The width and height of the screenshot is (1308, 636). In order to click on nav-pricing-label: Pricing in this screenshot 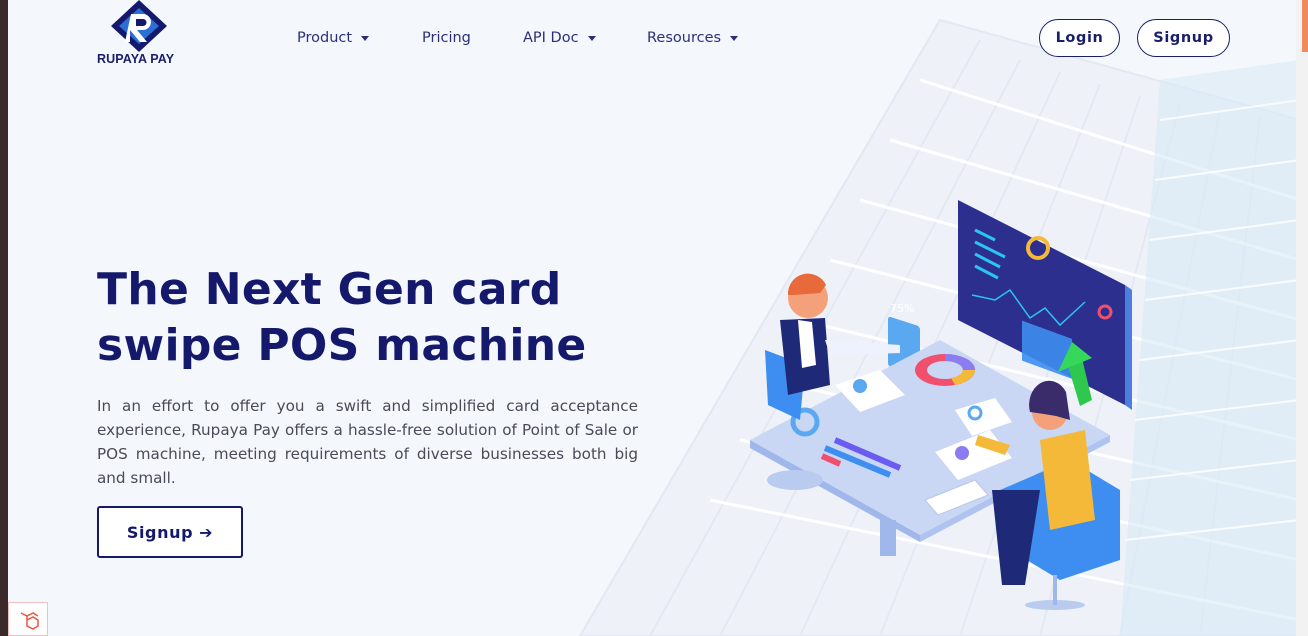, I will do `click(446, 38)`.